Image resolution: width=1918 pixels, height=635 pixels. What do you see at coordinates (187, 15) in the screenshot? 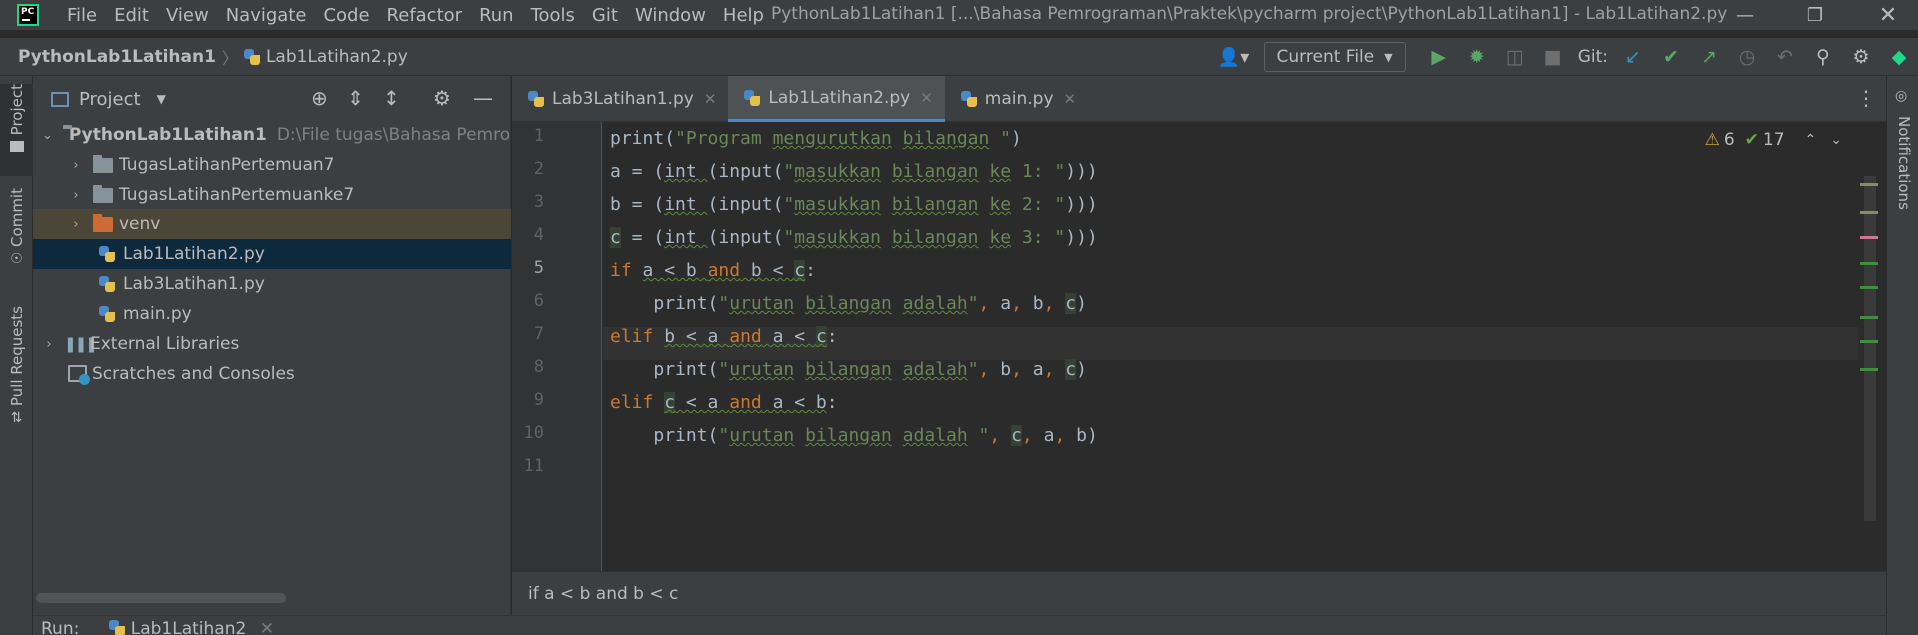
I see `menu-view: View` at bounding box center [187, 15].